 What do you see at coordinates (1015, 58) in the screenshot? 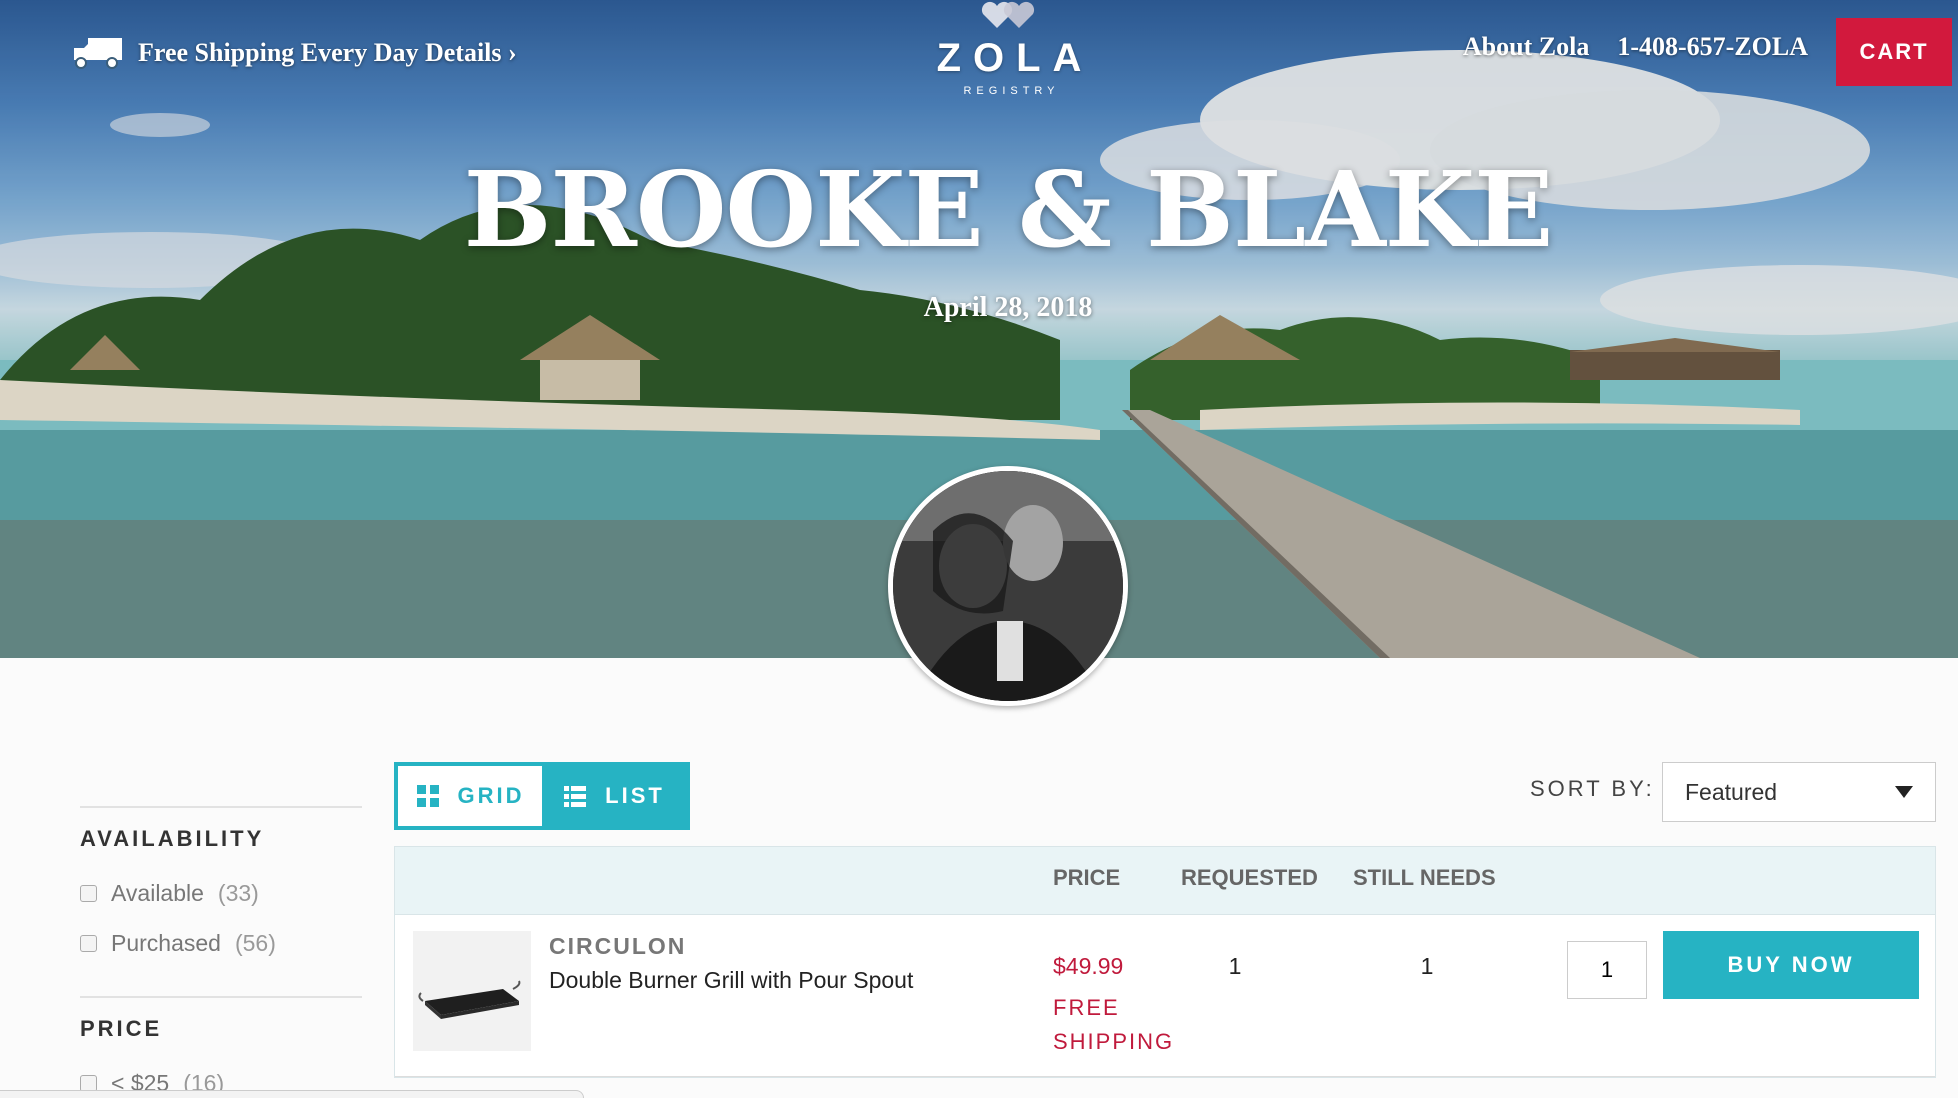
I see `logo-wordmark: ZOLA` at bounding box center [1015, 58].